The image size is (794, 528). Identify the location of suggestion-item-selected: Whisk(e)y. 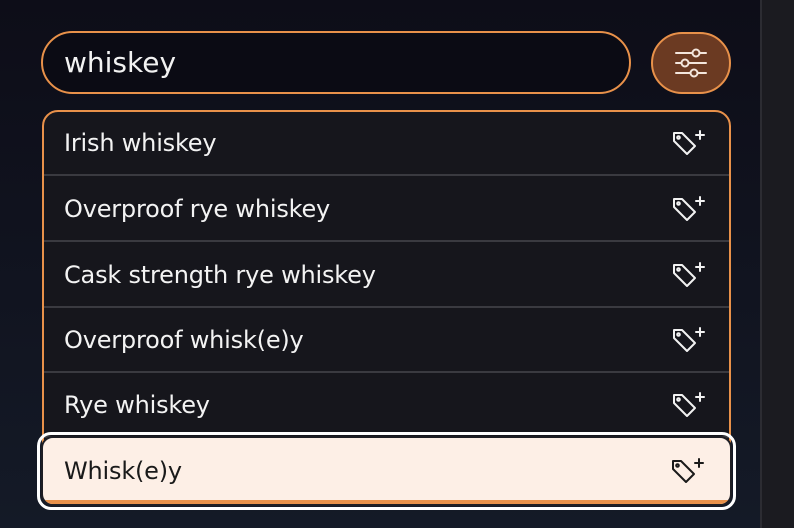
(386, 471).